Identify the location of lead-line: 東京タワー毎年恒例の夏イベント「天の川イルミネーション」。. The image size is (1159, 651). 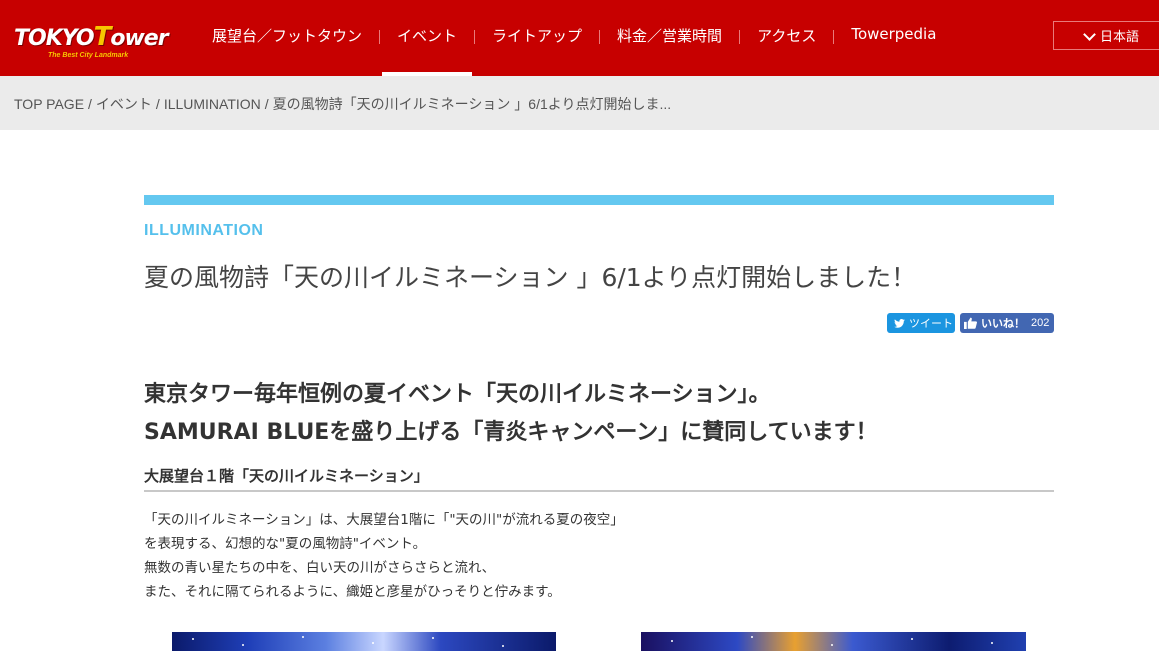
(457, 394).